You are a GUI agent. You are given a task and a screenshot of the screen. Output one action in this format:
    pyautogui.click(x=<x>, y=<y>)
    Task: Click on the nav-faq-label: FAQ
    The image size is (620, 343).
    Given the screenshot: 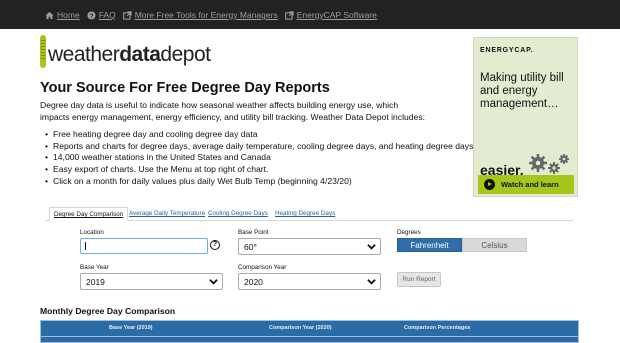 What is the action you would take?
    pyautogui.click(x=107, y=15)
    